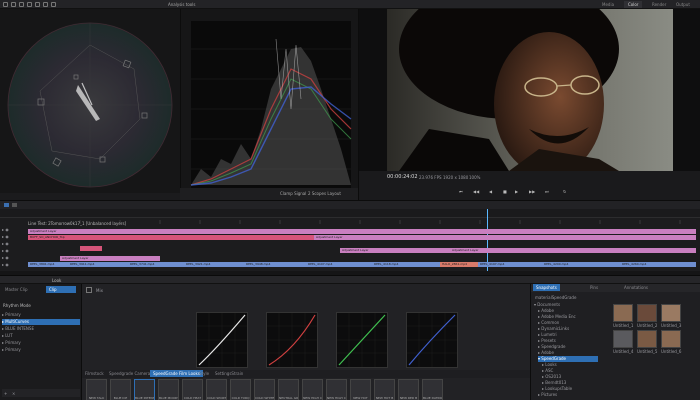 The image size is (700, 400). I want to click on track-headers: ▸ ◉ ▸ ◉ ▸ ◉ ▸ ◉ ▸ ◉ ▸ ◉, so click(12, 251).